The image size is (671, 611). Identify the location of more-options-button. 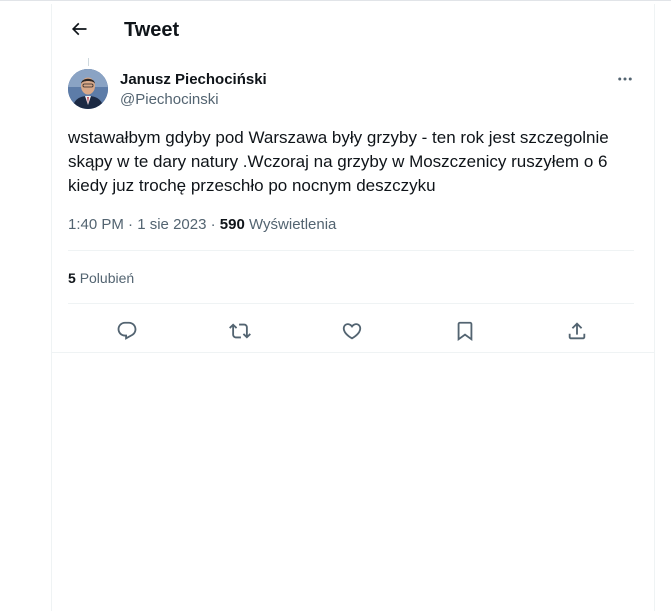
(625, 79).